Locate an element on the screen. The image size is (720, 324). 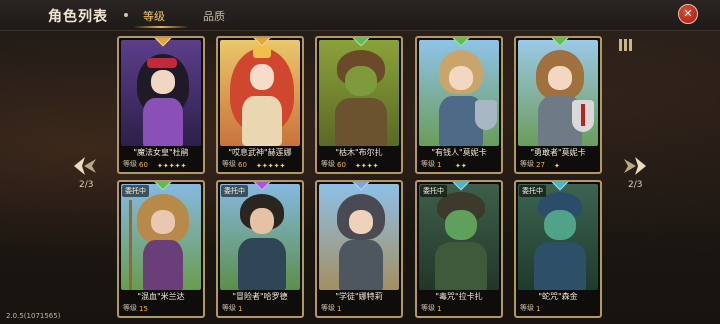
hero-name: "勇敢者"莫妮卡 is located at coordinates (558, 152).